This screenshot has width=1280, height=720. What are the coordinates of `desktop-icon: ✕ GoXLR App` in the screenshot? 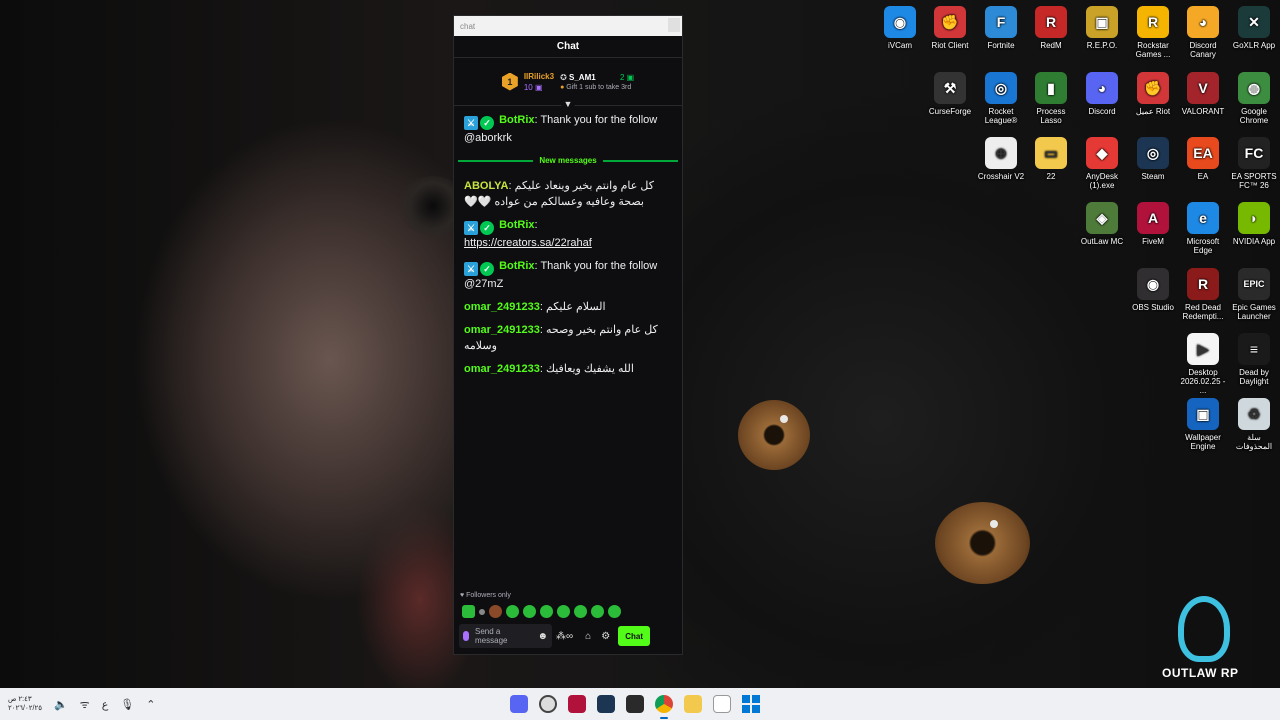 It's located at (1254, 28).